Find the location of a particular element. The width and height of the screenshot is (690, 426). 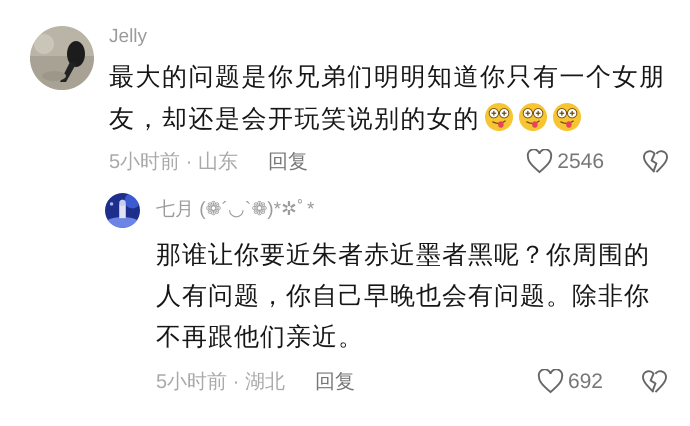

comment-time: 5小时前 · 湖北 is located at coordinates (220, 382).